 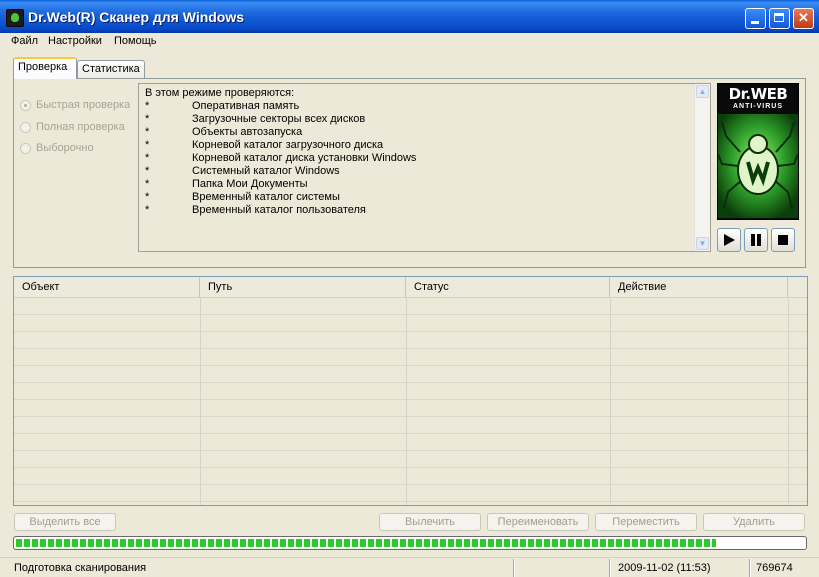 I want to click on spider-logo-icon, so click(x=758, y=166).